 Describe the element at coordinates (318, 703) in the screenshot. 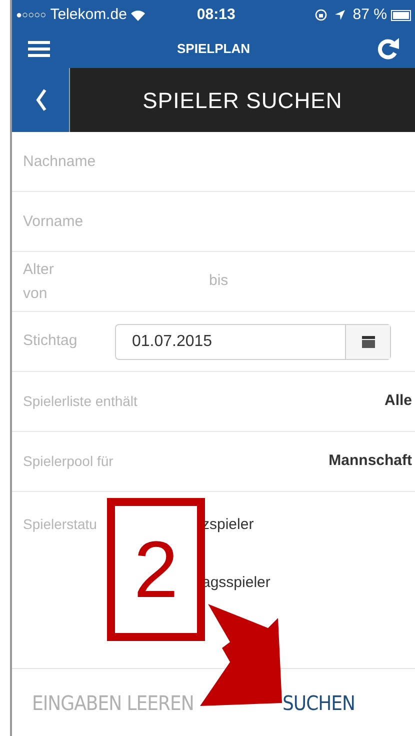

I see `search-button: SUCHEN` at that location.